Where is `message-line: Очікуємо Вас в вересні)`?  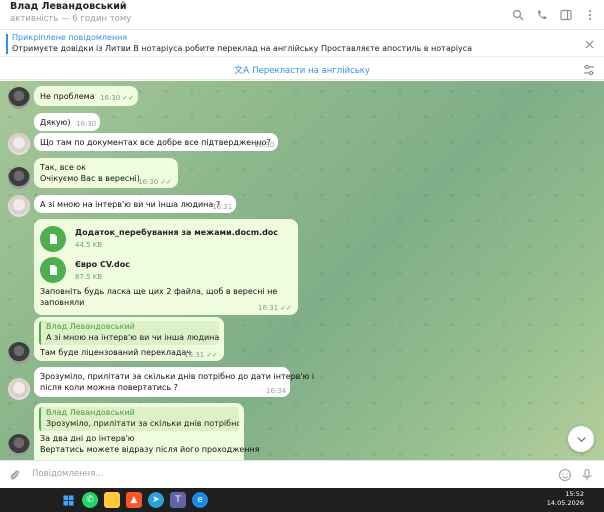 message-line: Очікуємо Вас в вересні) is located at coordinates (90, 178).